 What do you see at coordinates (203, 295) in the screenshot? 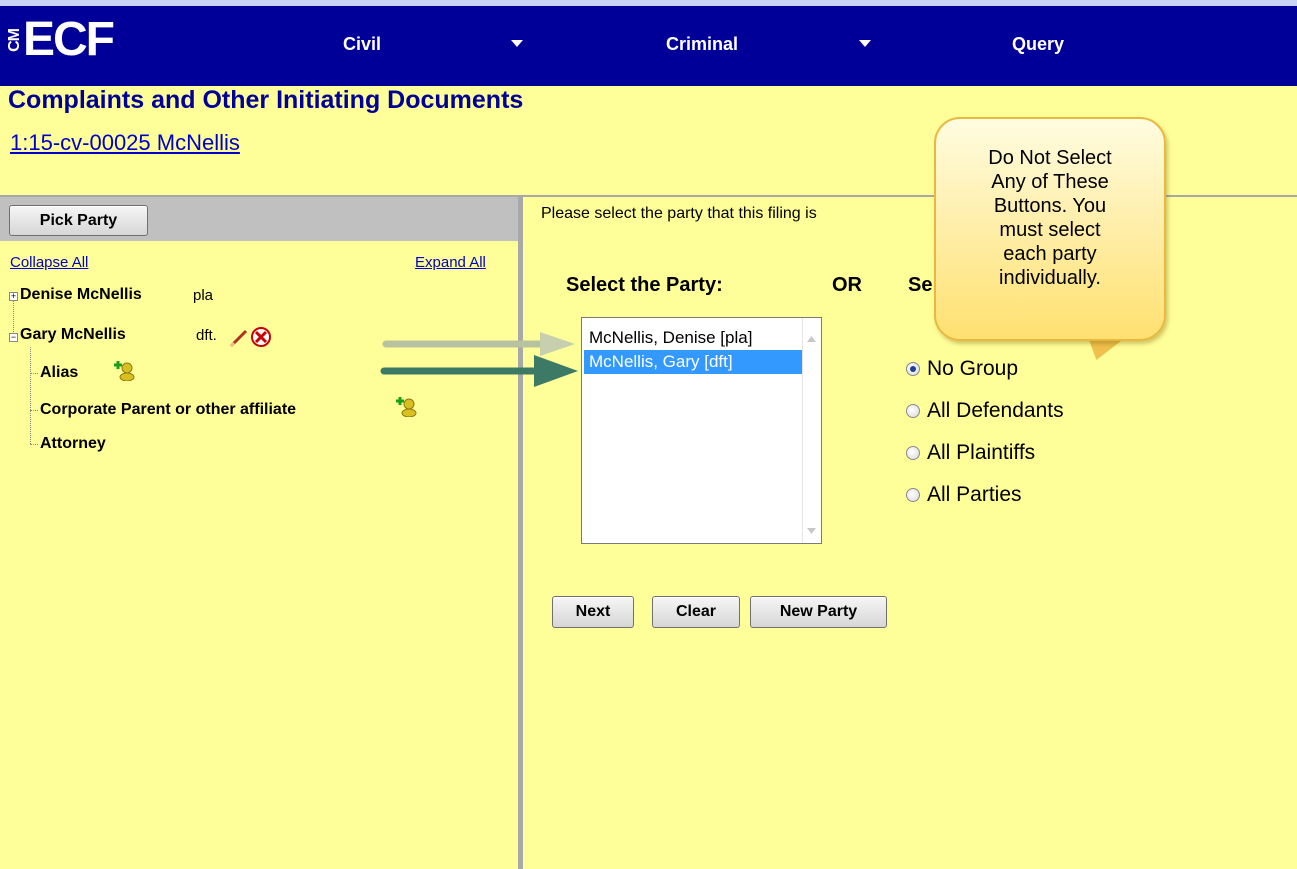
I see `tree-party-role: pla` at bounding box center [203, 295].